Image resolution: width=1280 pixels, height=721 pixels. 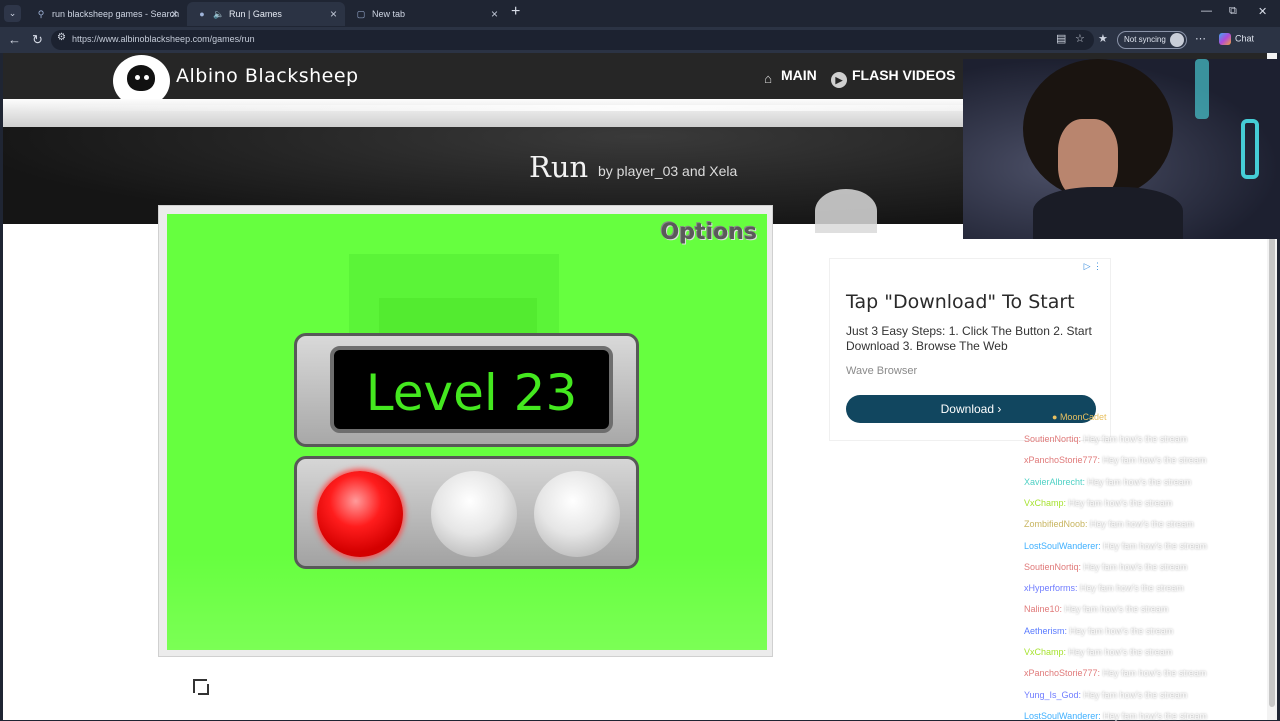 I want to click on avatar, so click(x=1177, y=40).